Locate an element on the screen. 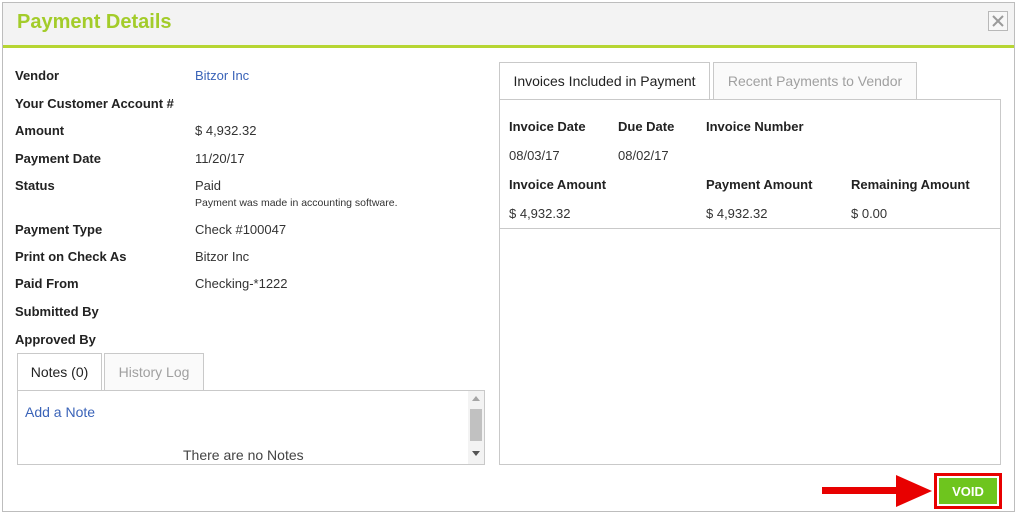  header-invoice-number: Invoice Number is located at coordinates (755, 126).